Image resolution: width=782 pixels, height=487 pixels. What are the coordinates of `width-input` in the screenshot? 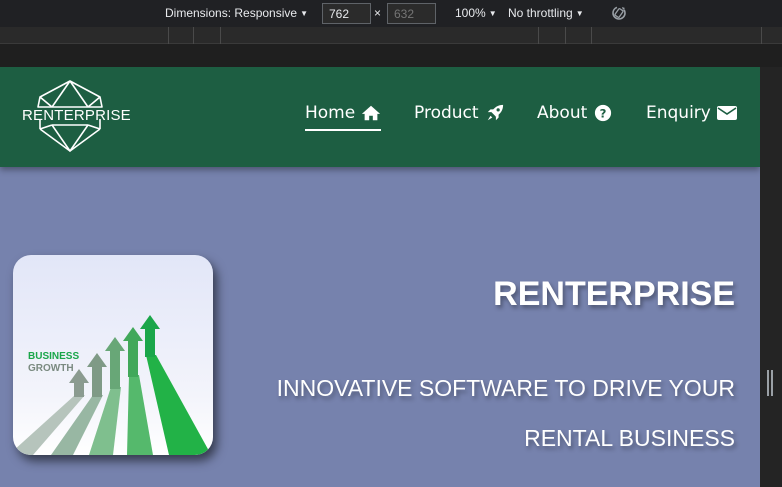 It's located at (346, 13).